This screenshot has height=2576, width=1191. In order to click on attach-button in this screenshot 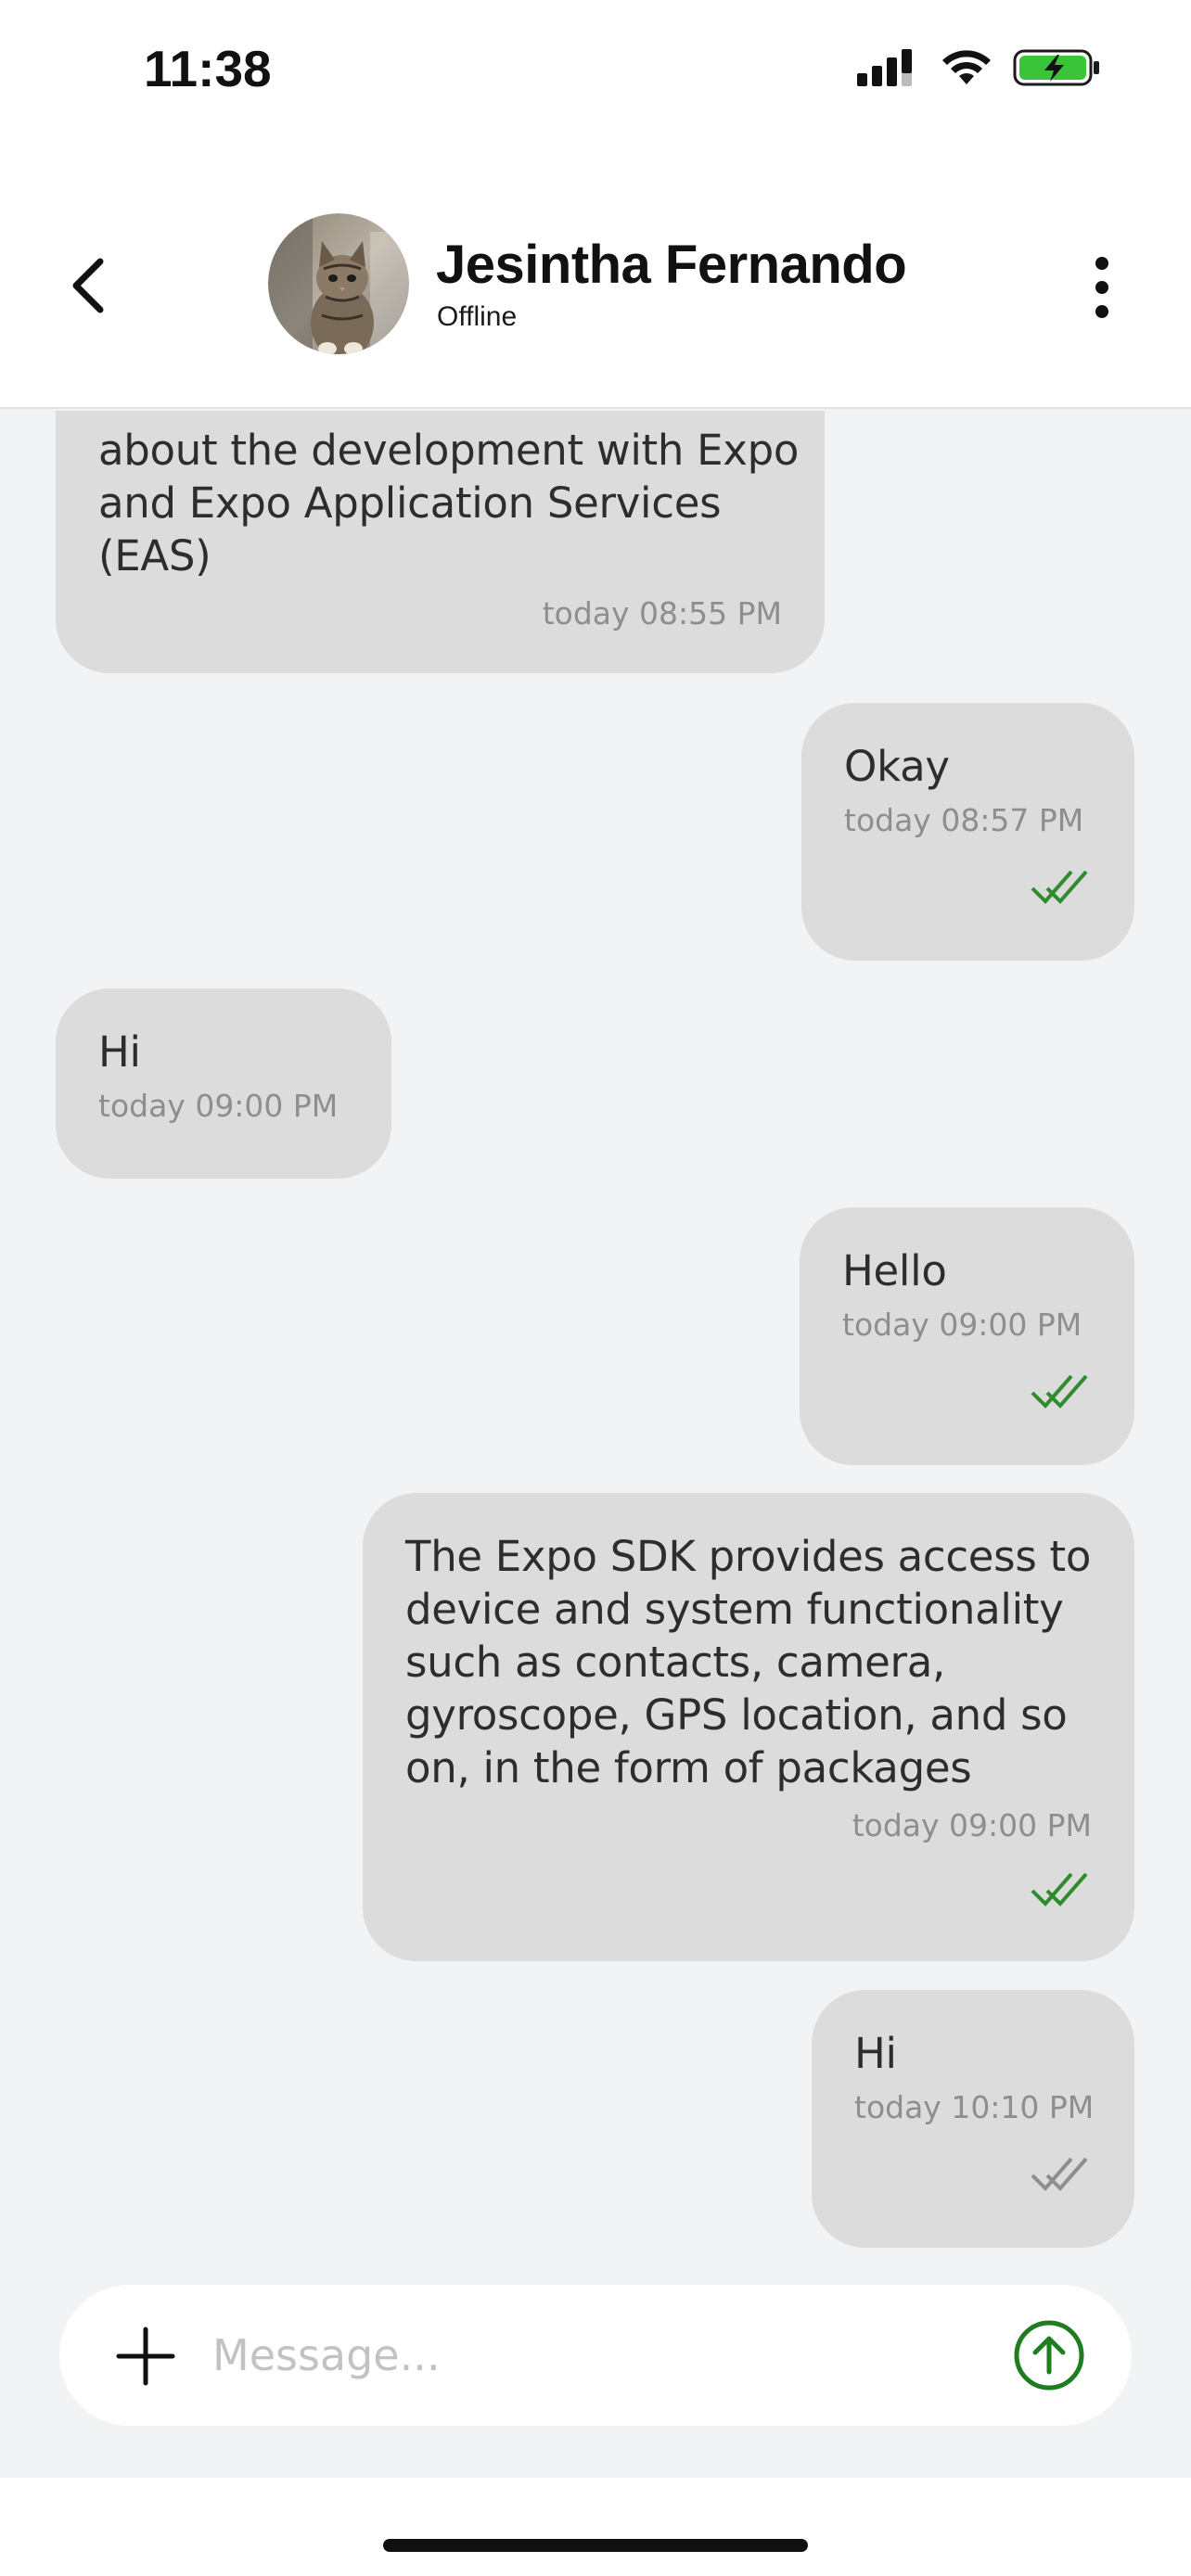, I will do `click(145, 2356)`.